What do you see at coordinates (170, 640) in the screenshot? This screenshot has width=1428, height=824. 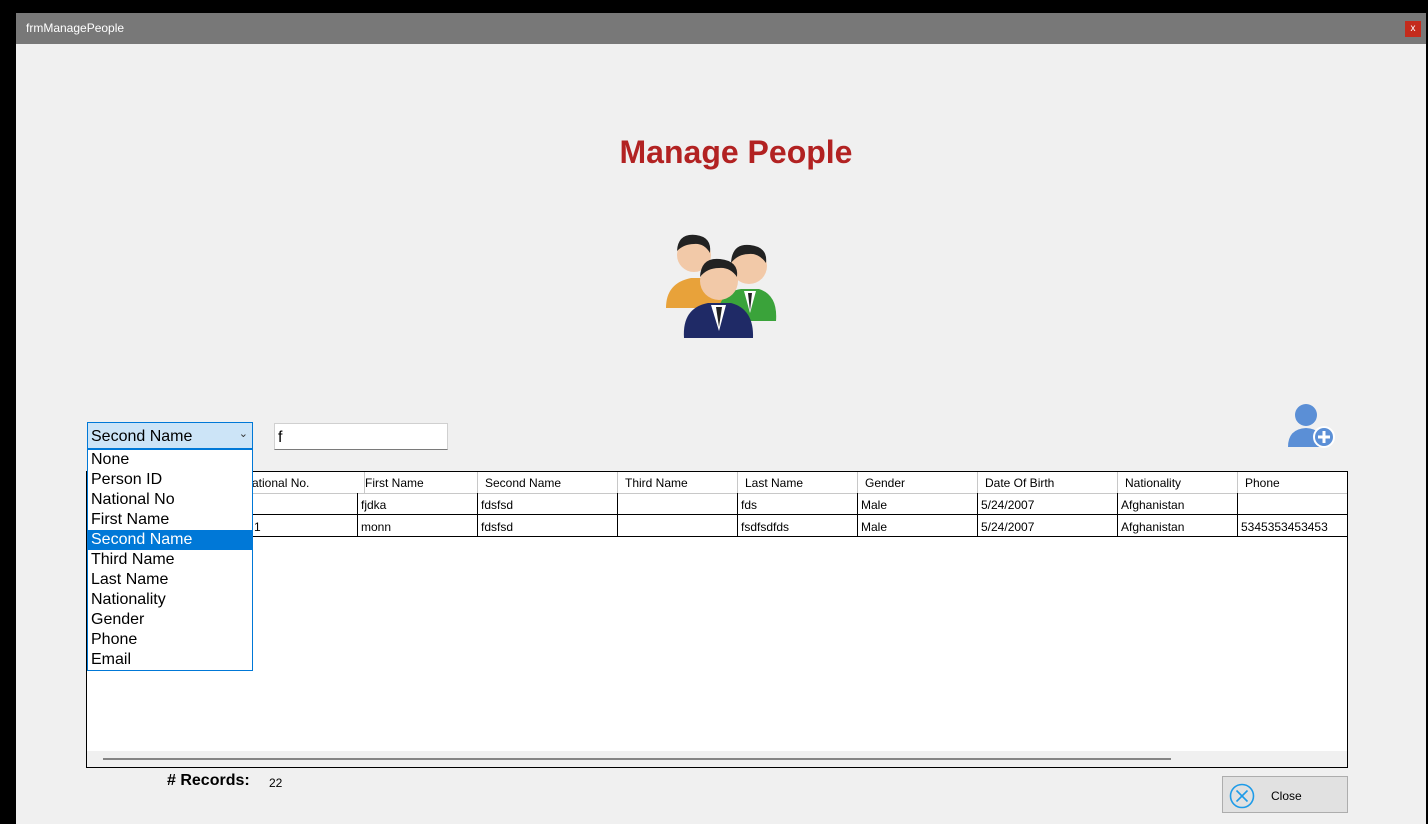 I see `dropdown-option: Phone` at bounding box center [170, 640].